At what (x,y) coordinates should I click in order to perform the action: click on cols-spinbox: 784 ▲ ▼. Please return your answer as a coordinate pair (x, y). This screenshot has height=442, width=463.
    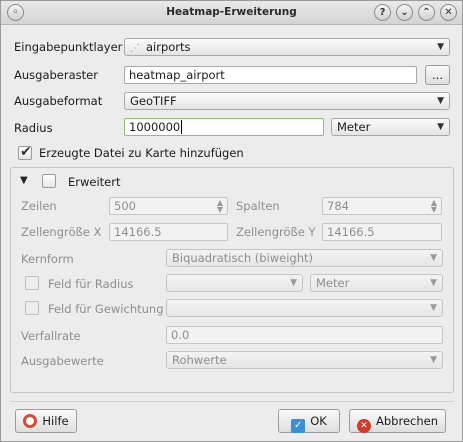
    Looking at the image, I should click on (382, 206).